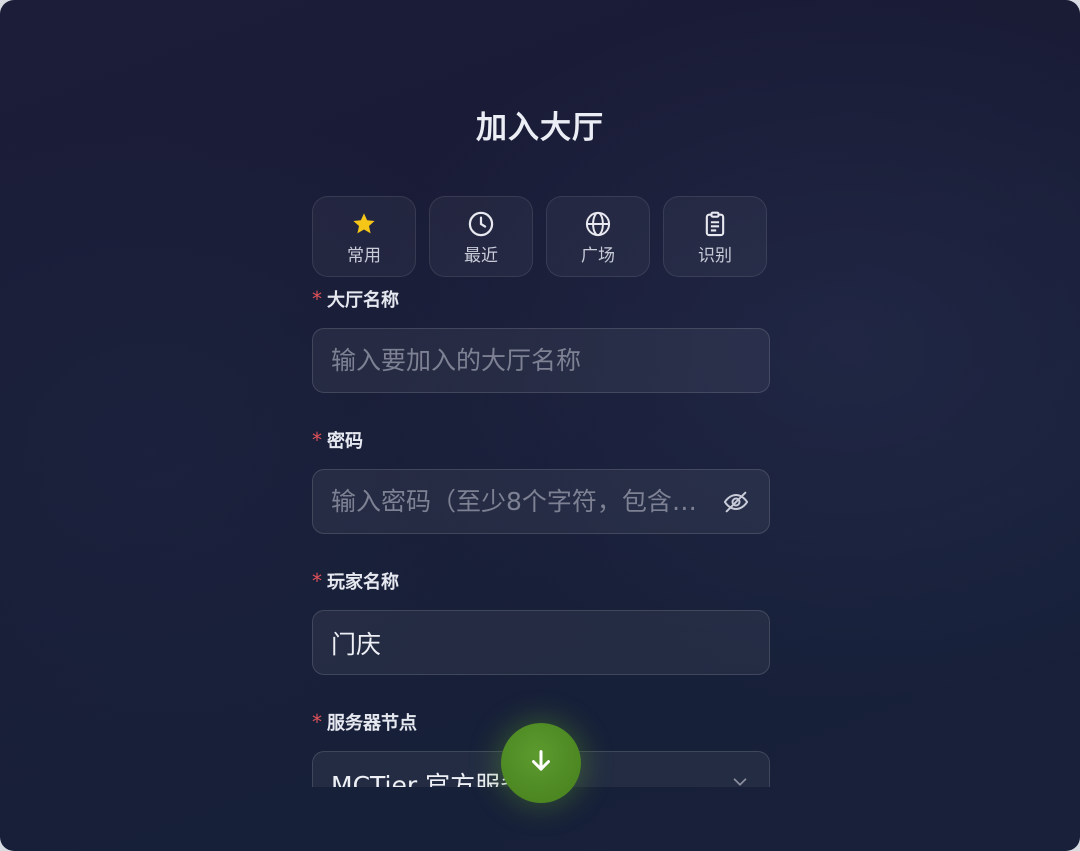  I want to click on password-field, so click(541, 501).